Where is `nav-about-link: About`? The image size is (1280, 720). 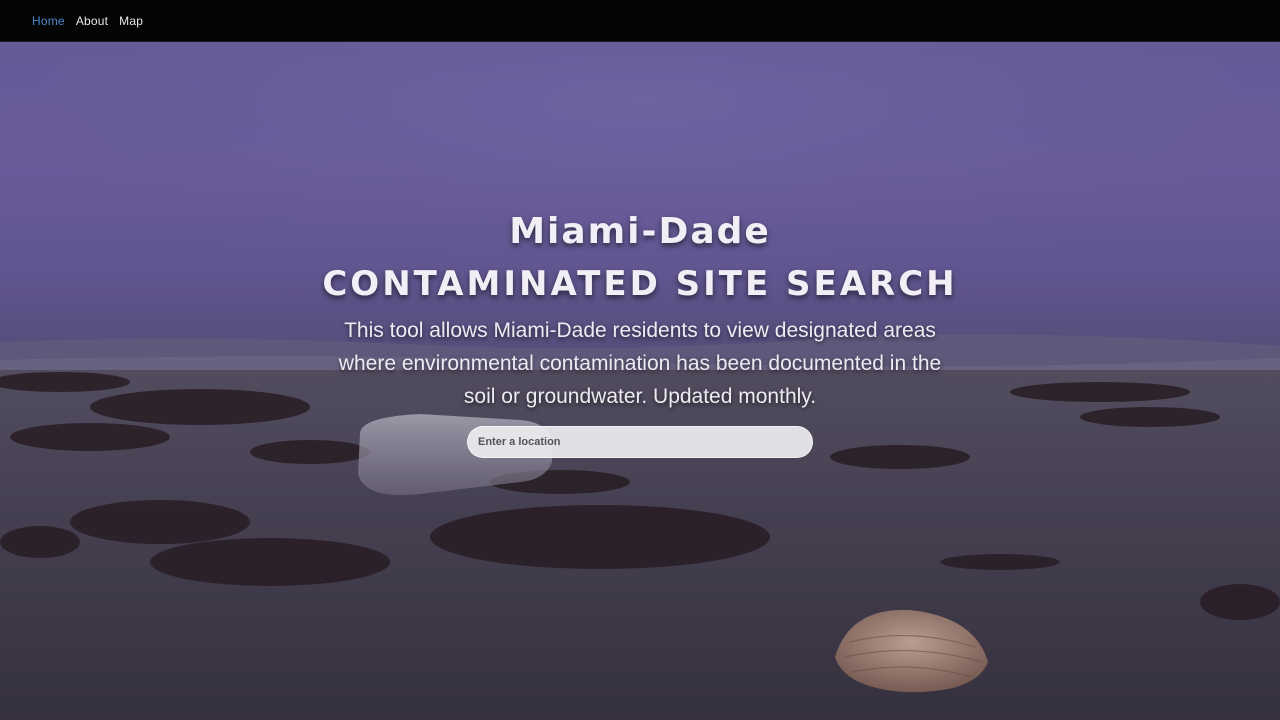
nav-about-link: About is located at coordinates (92, 21).